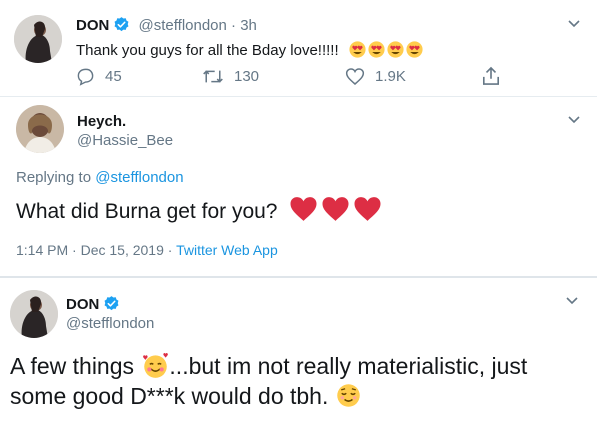 The height and width of the screenshot is (423, 597). I want to click on retweet-button: 130, so click(230, 76).